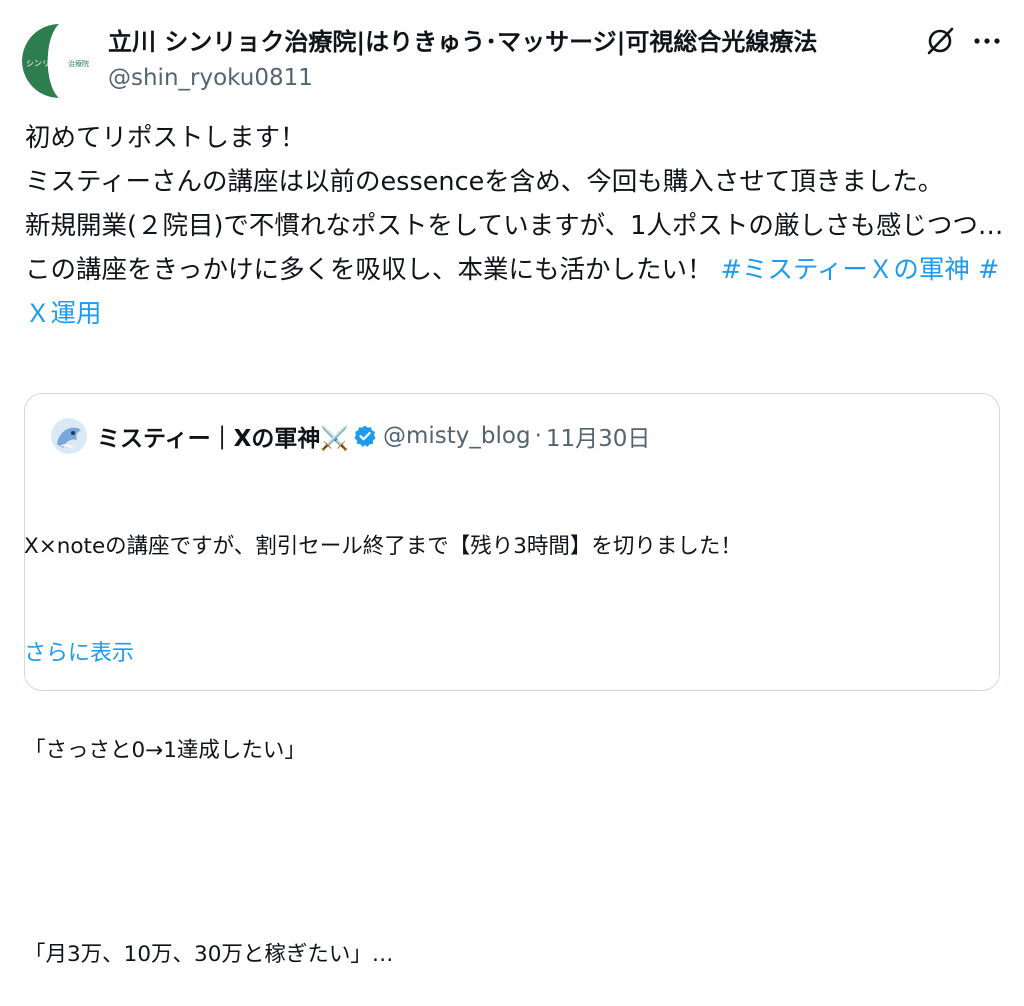 The image size is (1024, 1006). I want to click on svg-text: 治療院, so click(78, 63).